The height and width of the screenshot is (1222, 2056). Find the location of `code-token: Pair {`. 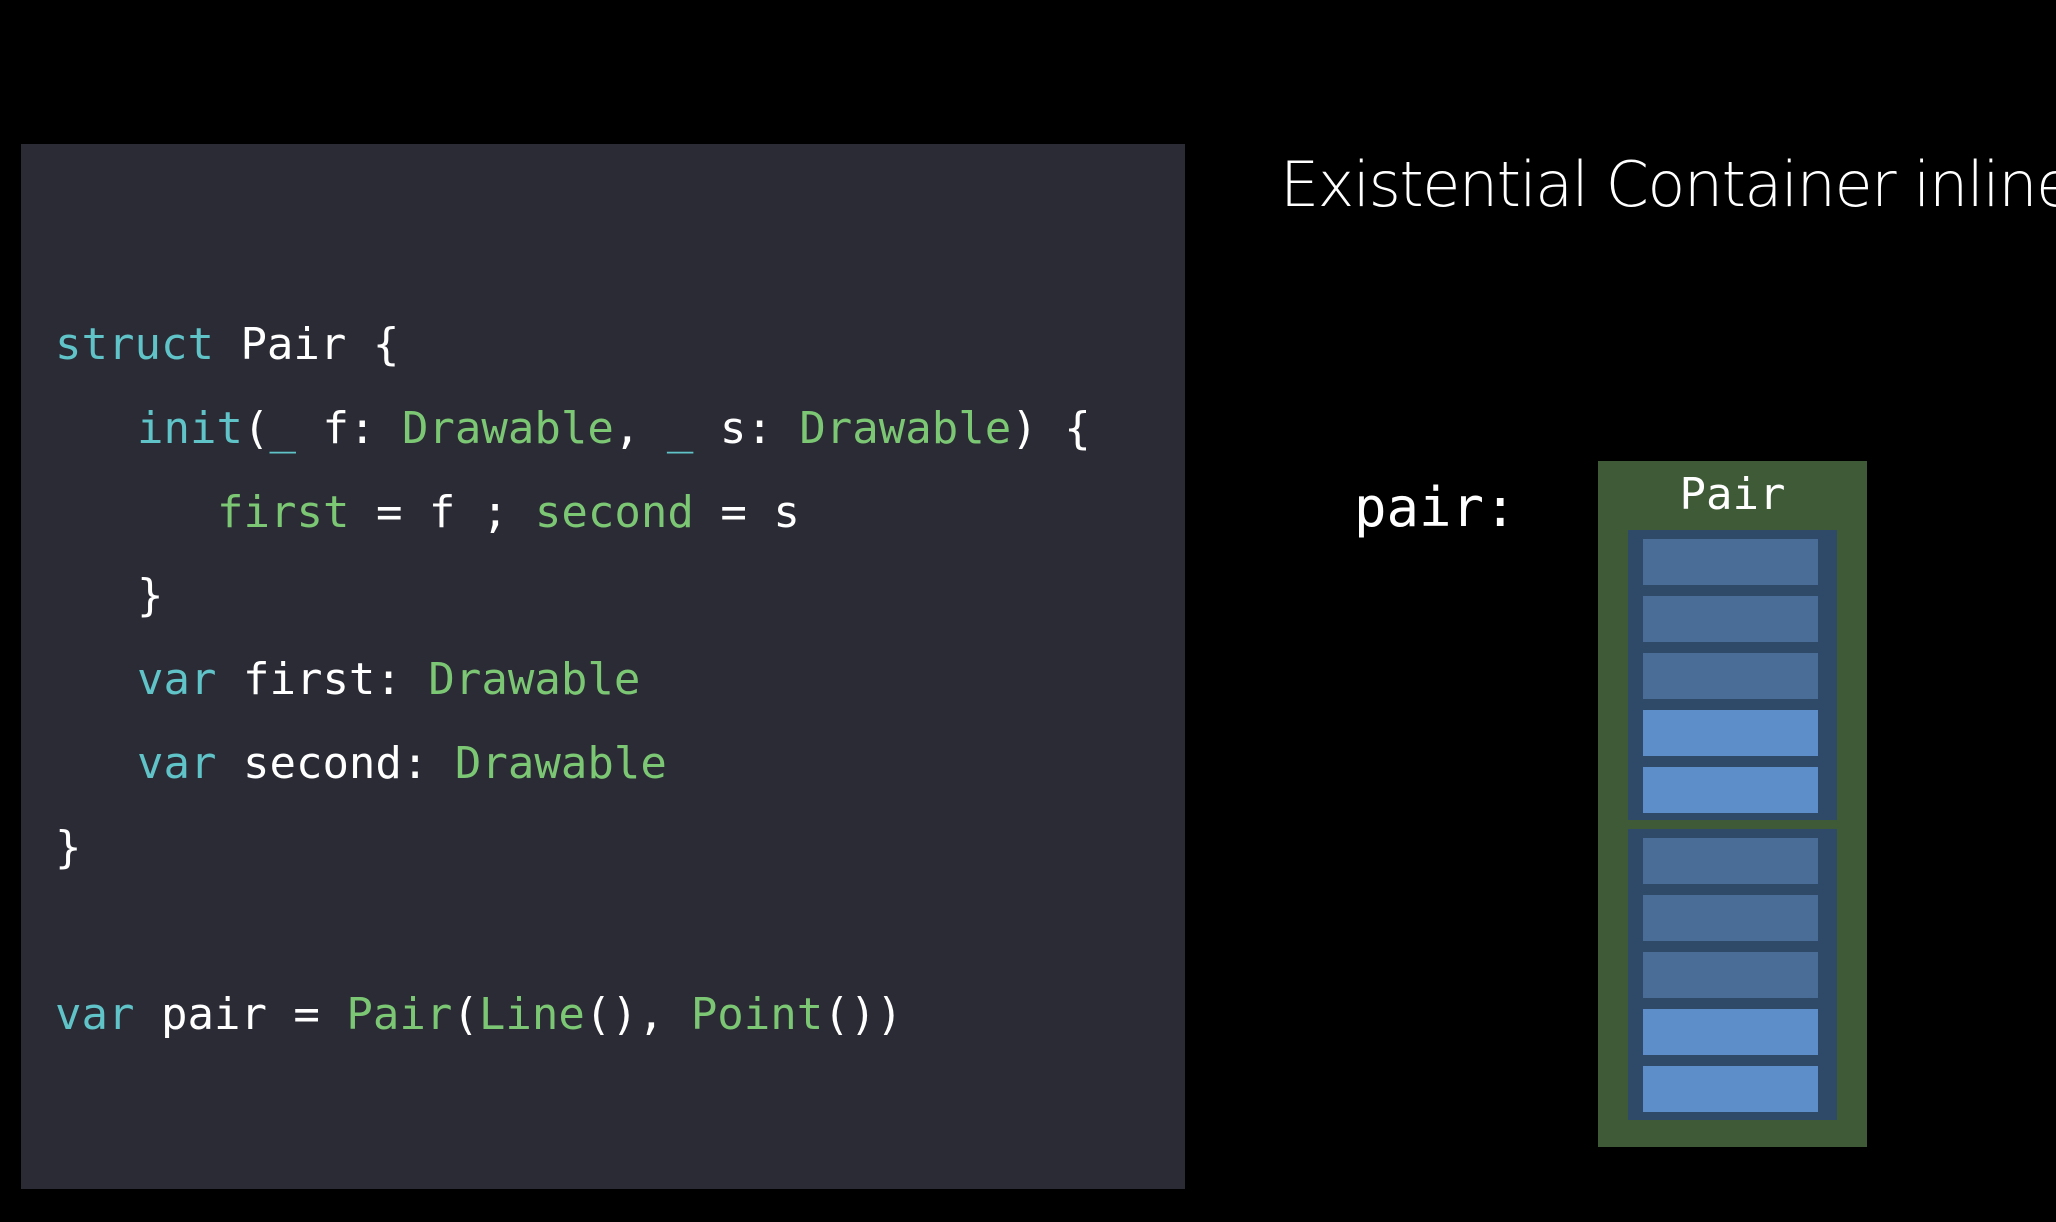

code-token: Pair { is located at coordinates (306, 344).